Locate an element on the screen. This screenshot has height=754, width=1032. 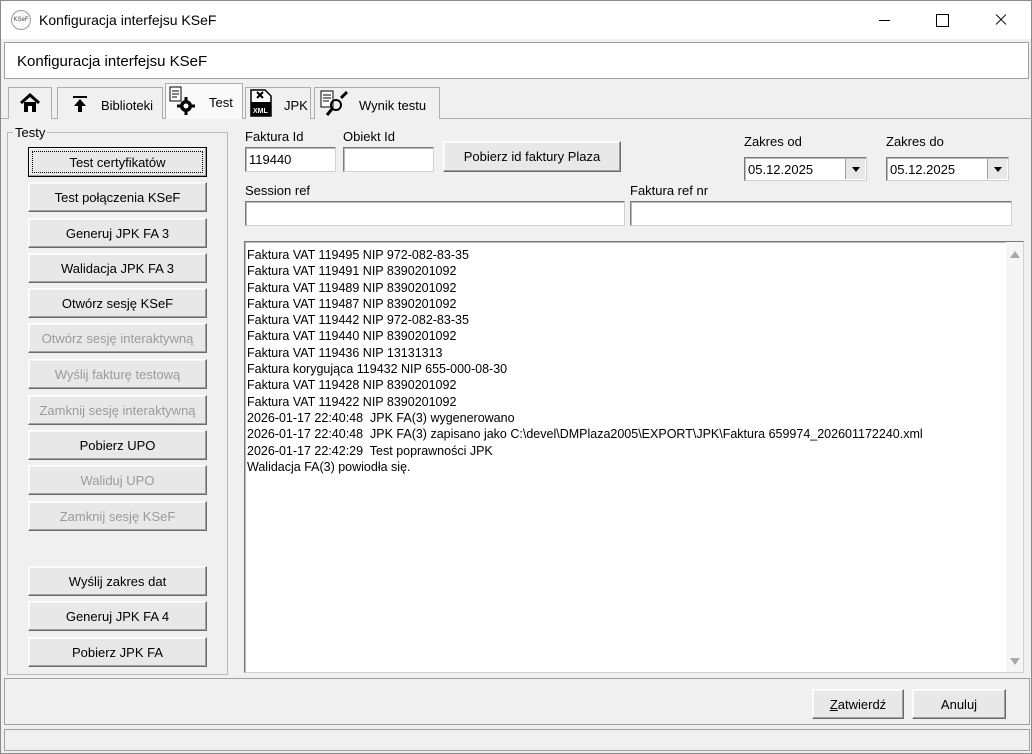
close-button is located at coordinates (1000, 20).